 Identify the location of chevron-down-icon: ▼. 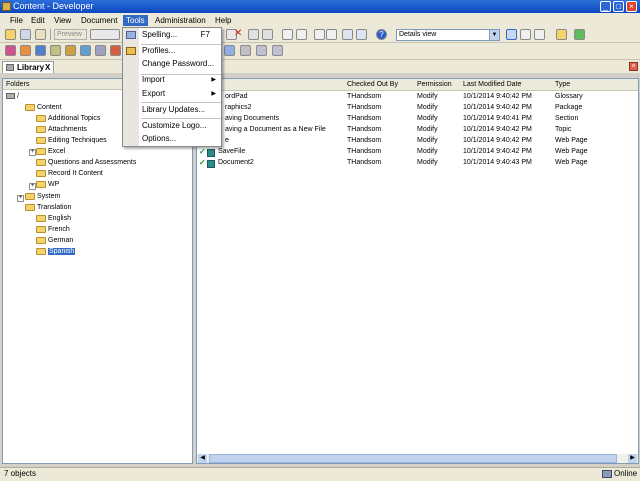
(494, 35).